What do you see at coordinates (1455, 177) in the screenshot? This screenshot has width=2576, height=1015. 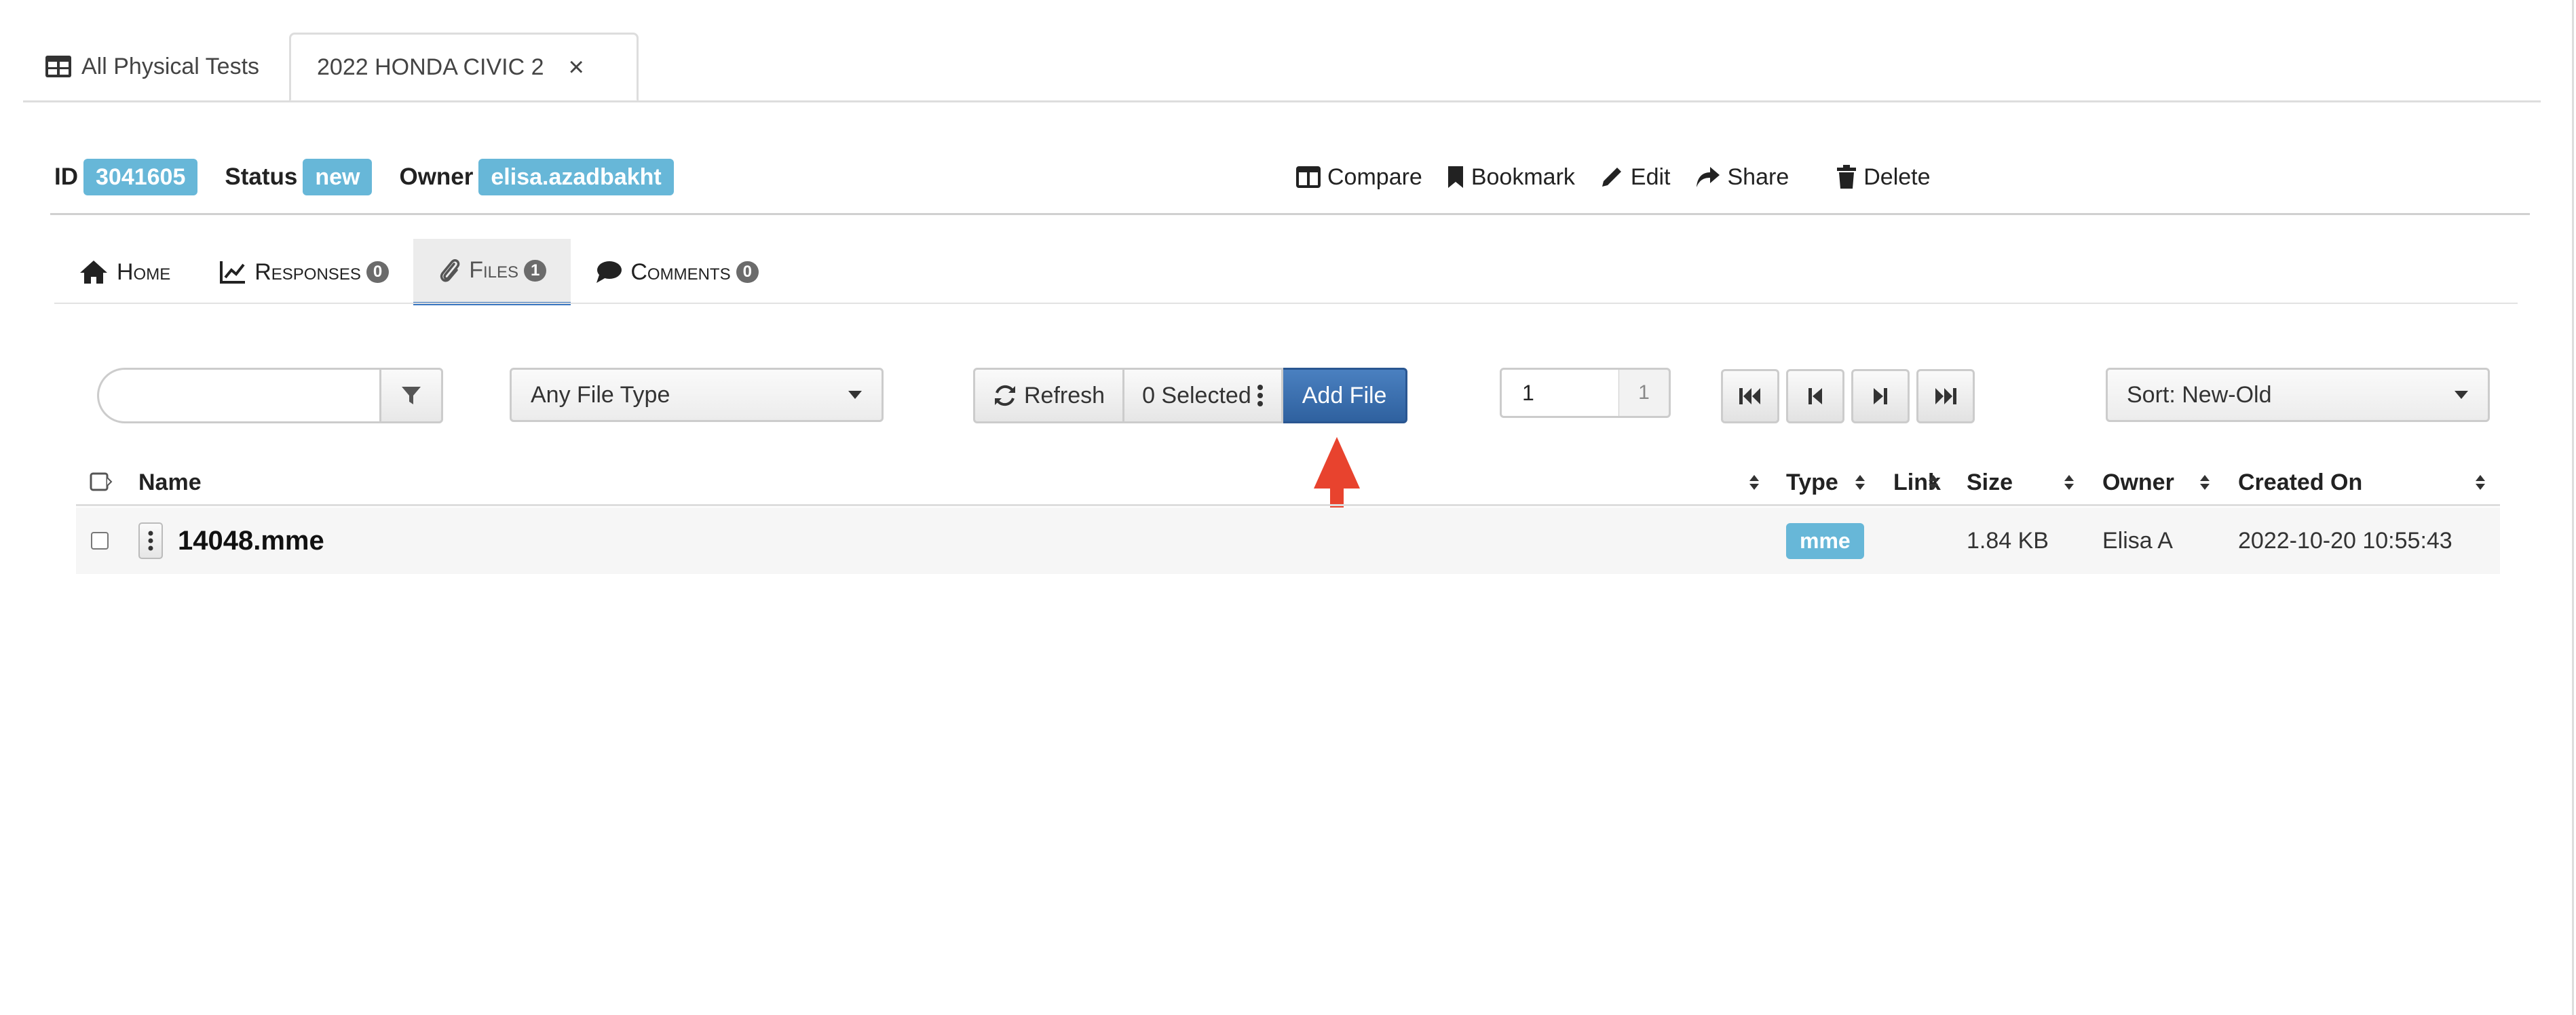 I see `bookmark-icon` at bounding box center [1455, 177].